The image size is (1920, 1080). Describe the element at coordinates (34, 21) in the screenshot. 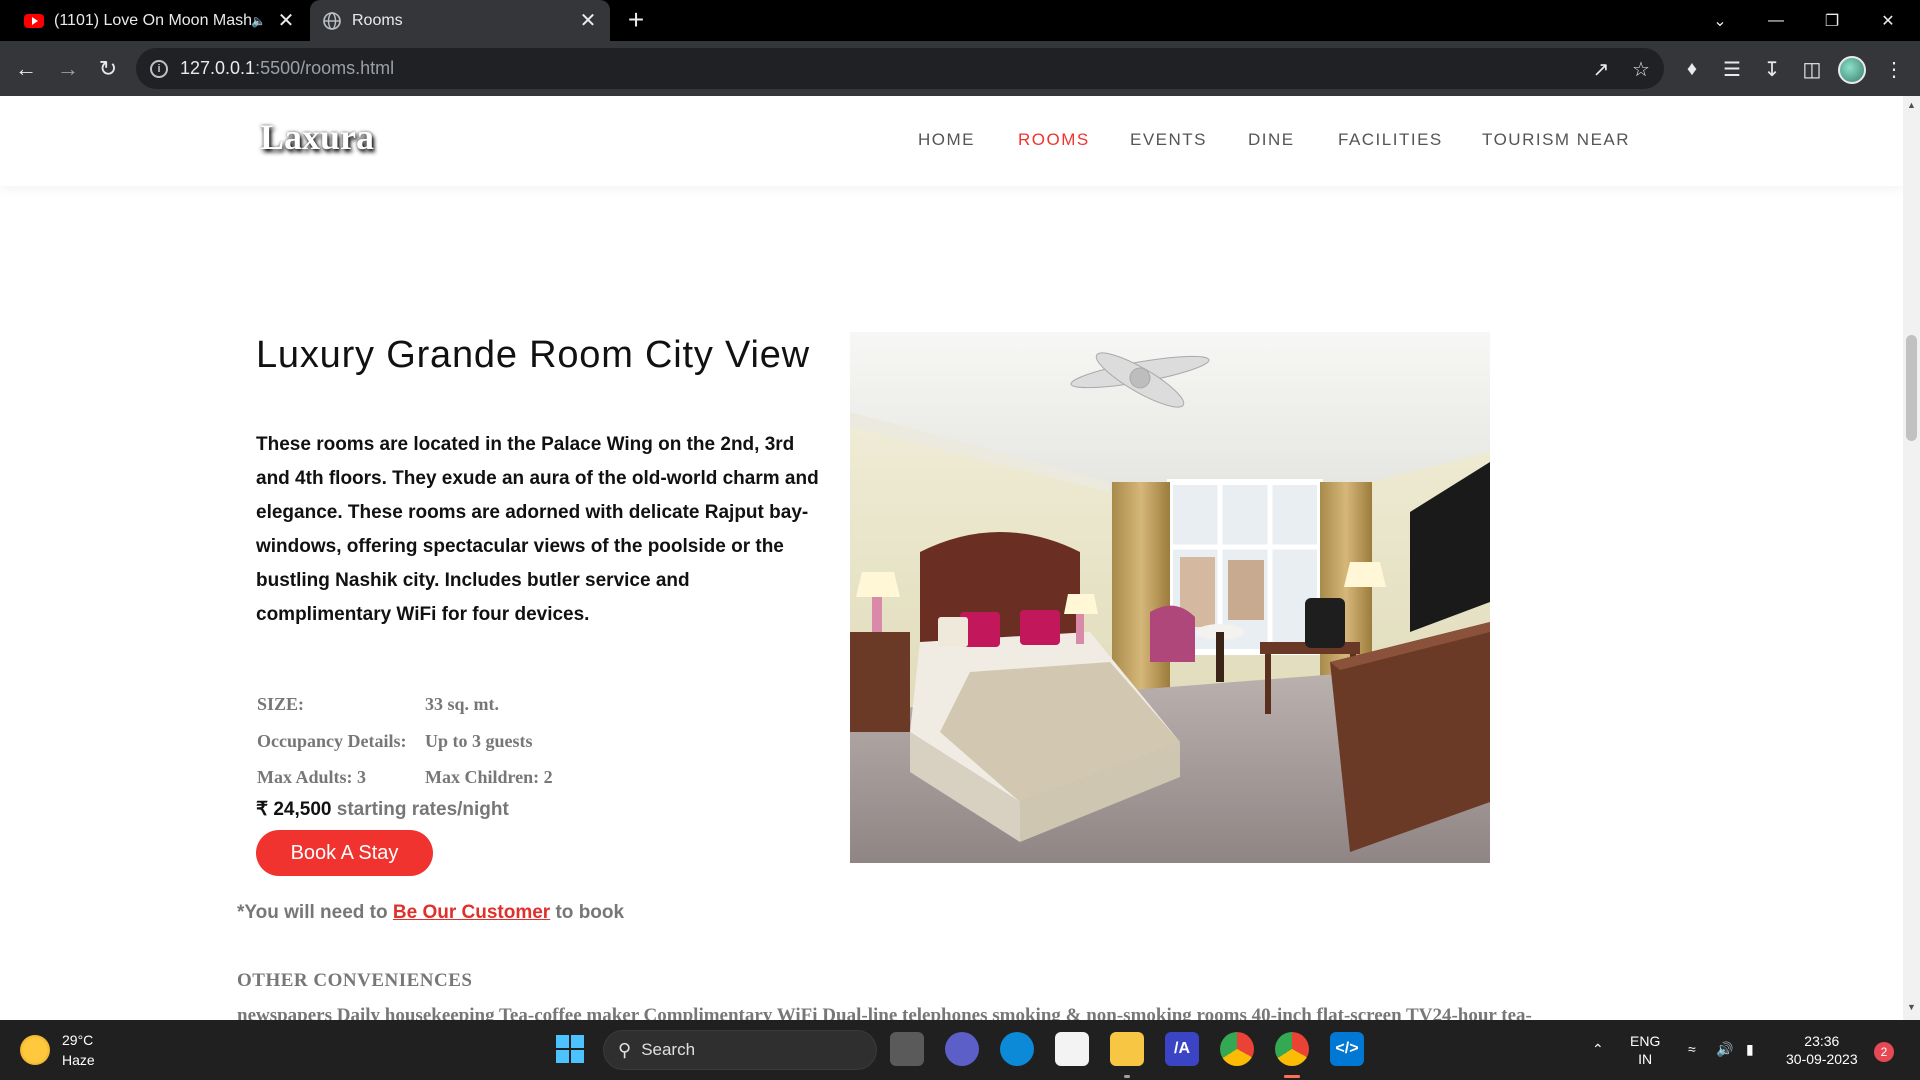

I see `youtube-icon` at that location.